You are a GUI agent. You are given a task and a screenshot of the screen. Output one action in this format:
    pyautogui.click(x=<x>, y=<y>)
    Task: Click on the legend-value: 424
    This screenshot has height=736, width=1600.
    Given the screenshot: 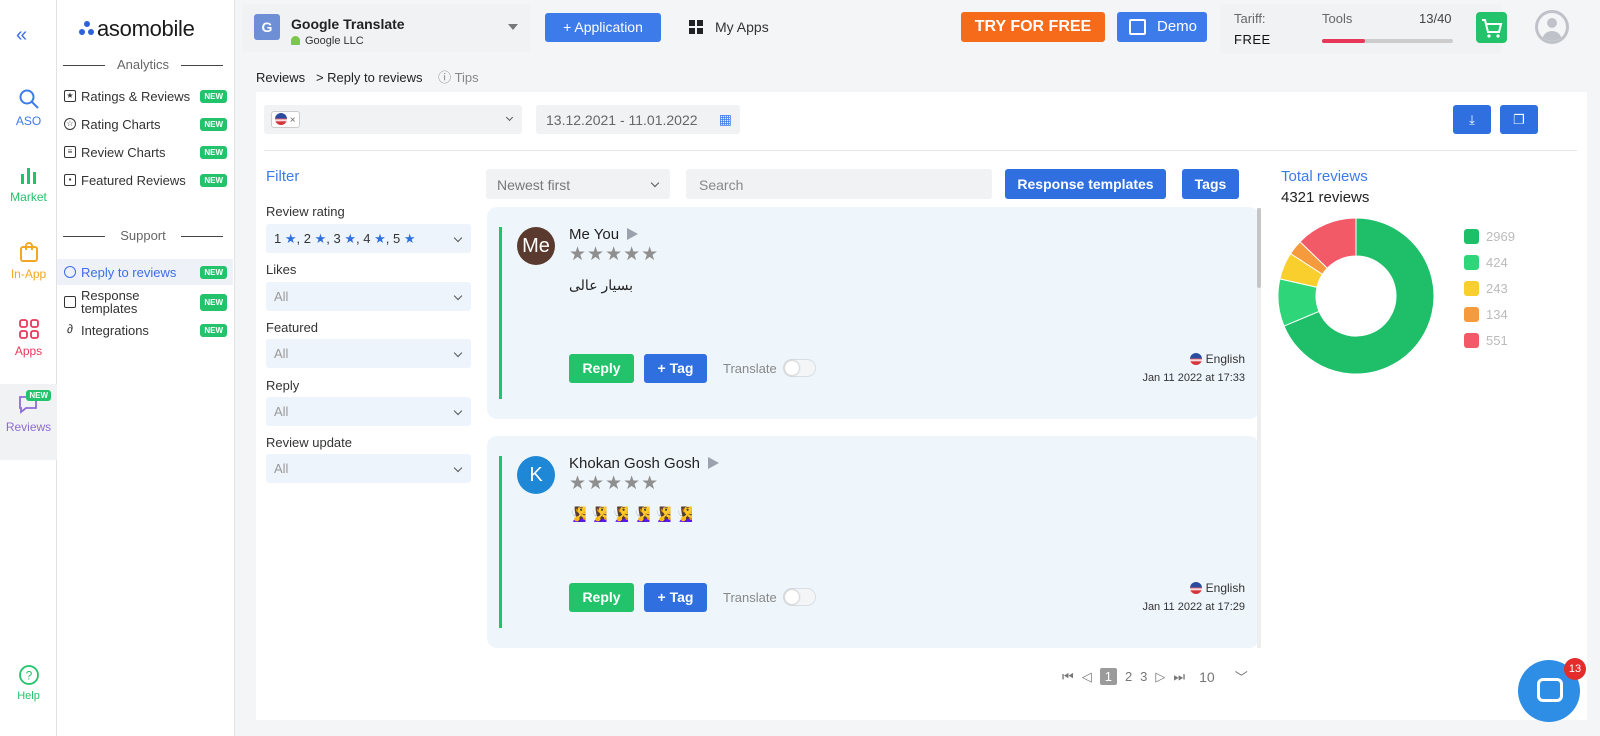 What is the action you would take?
    pyautogui.click(x=1497, y=262)
    